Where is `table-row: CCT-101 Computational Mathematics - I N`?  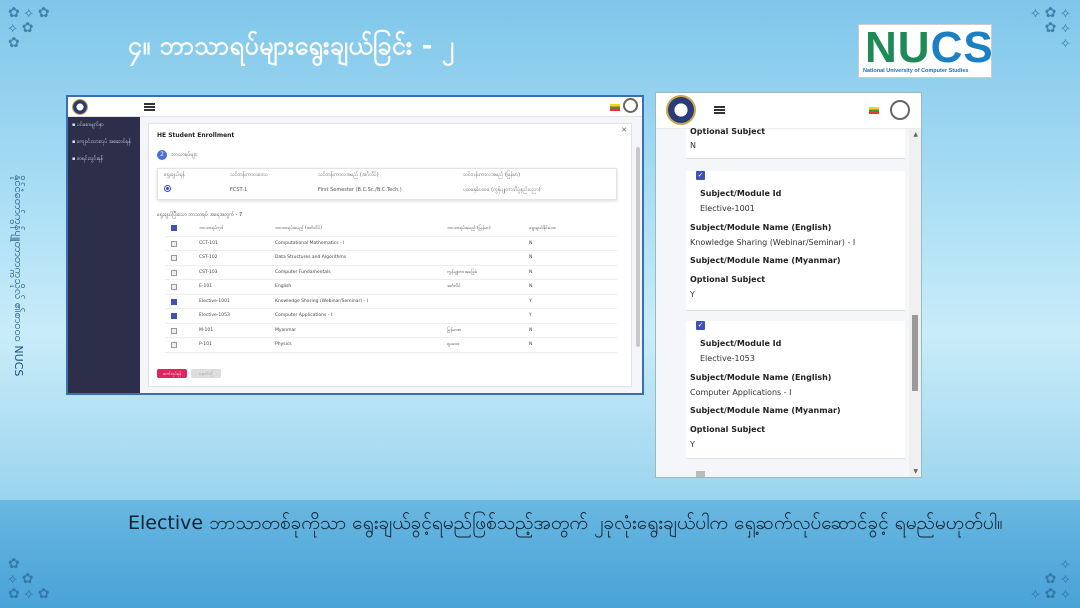 table-row: CCT-101 Computational Mathematics - I N is located at coordinates (391, 244).